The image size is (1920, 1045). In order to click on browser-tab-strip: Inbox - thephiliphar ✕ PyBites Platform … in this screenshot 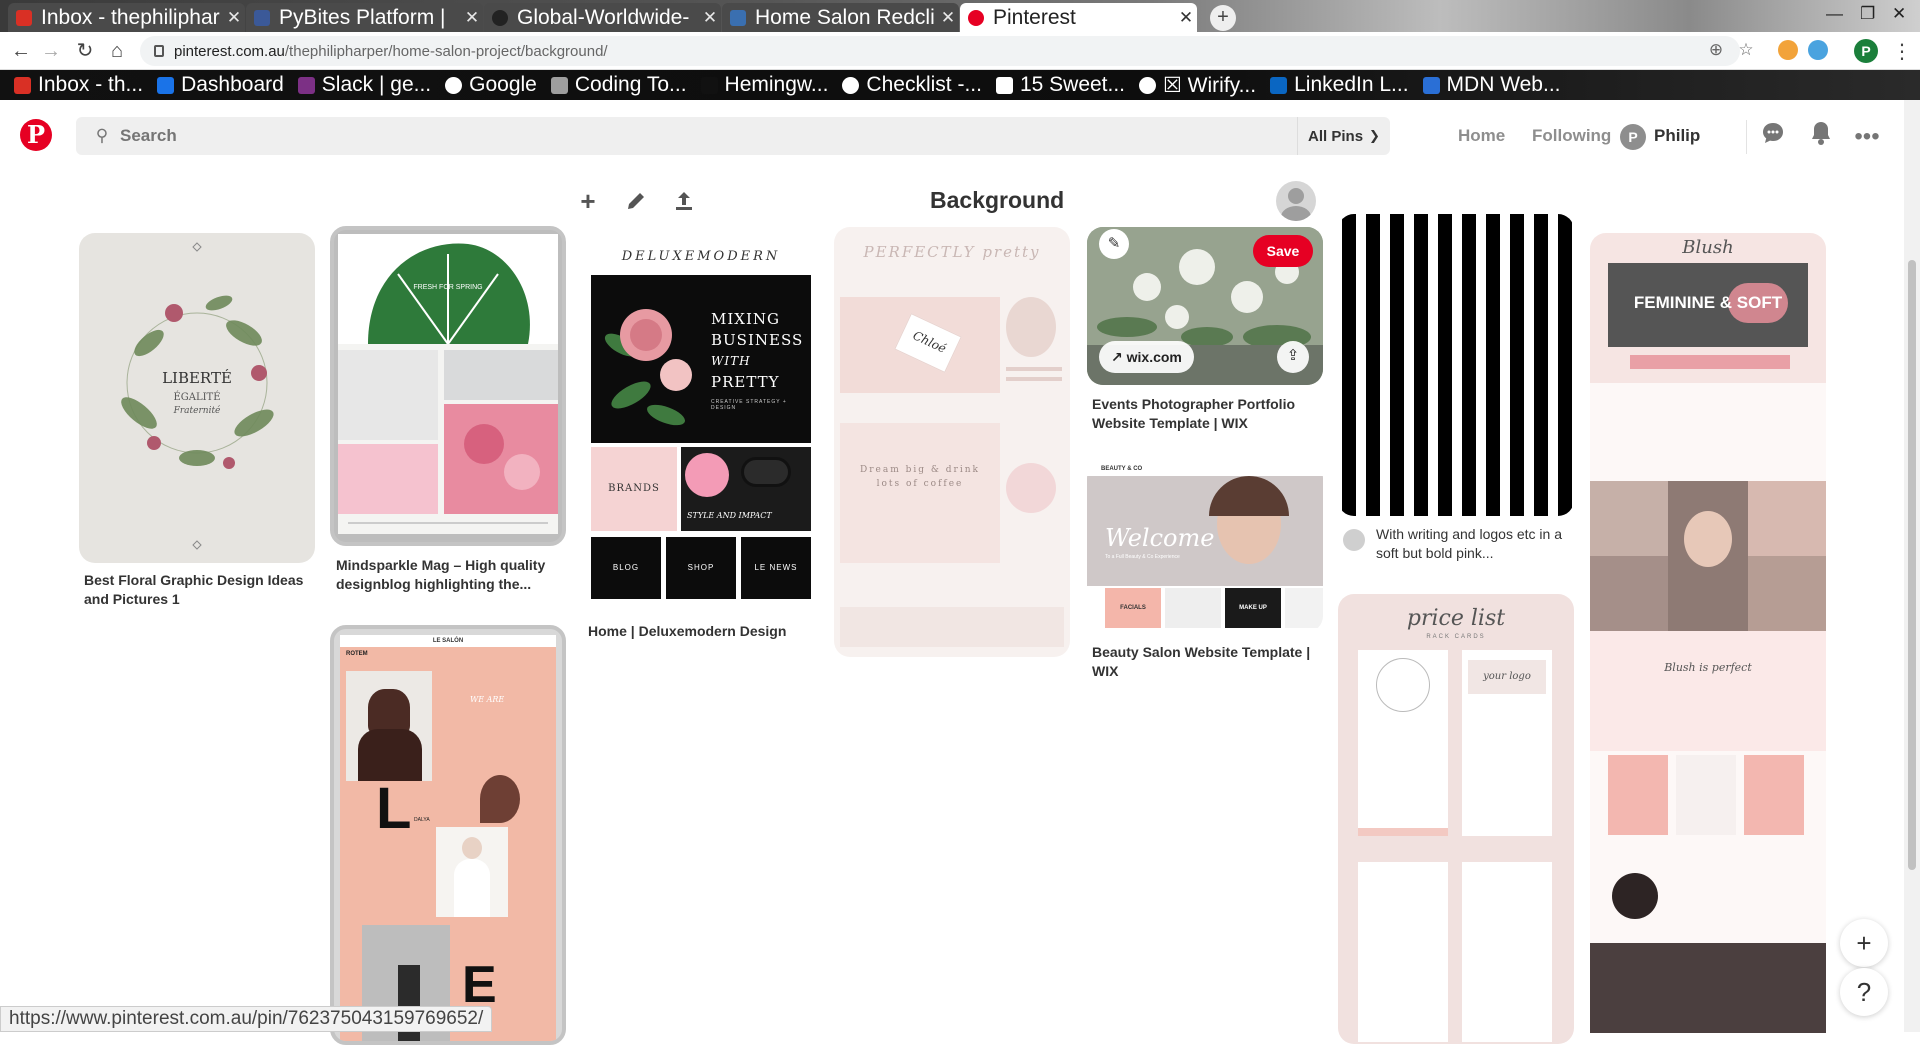, I will do `click(960, 16)`.